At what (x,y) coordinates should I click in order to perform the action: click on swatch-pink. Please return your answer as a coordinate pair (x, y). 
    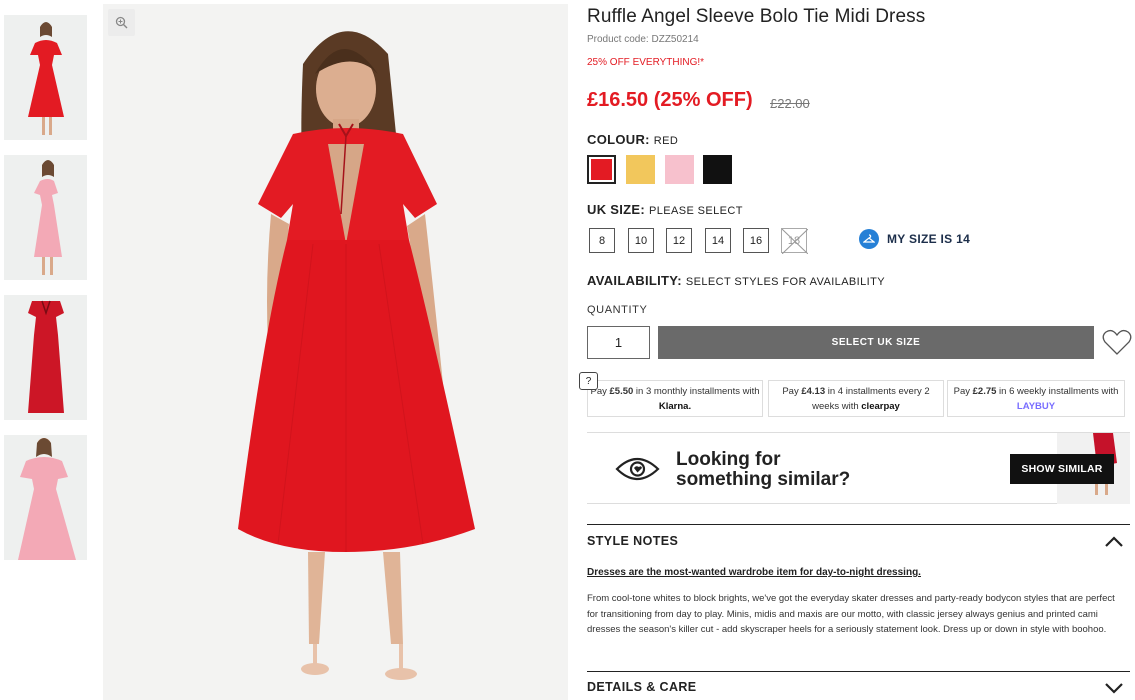
    Looking at the image, I should click on (679, 169).